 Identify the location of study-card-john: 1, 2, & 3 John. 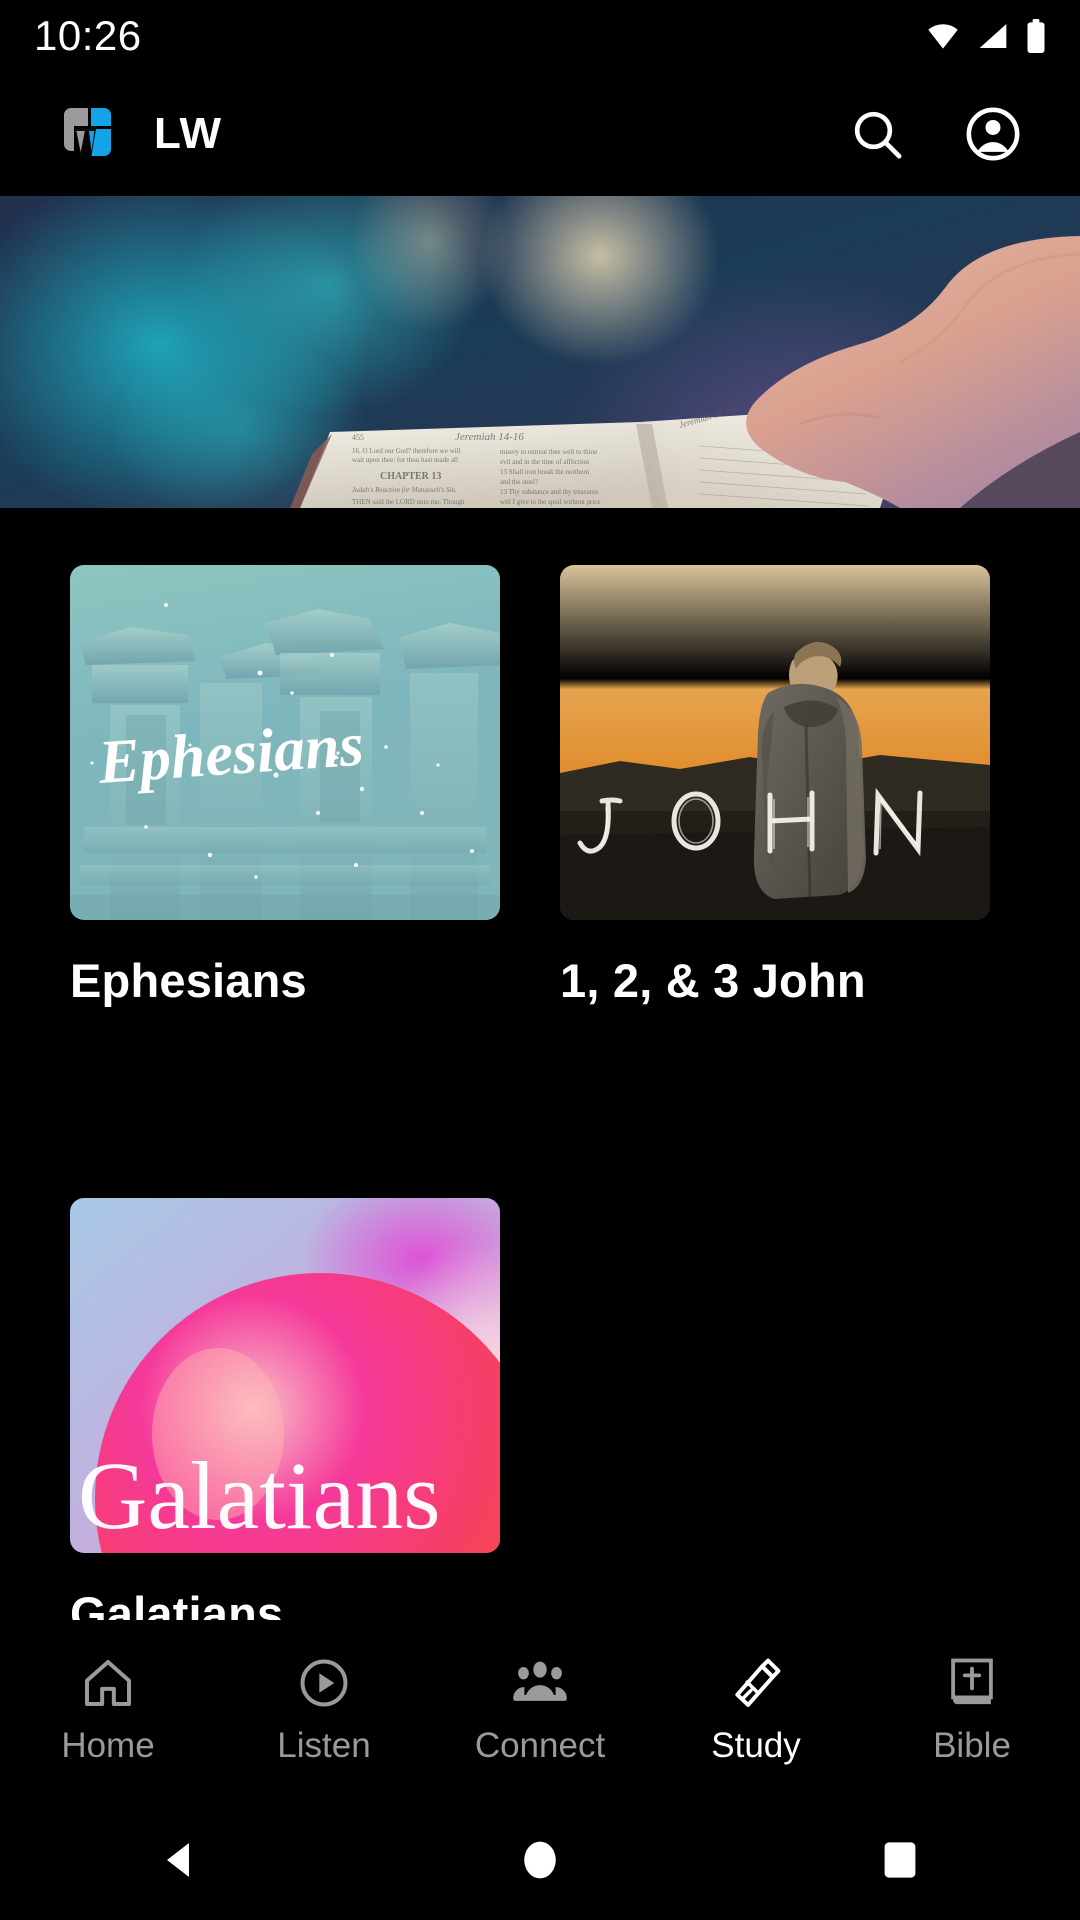
(775, 786).